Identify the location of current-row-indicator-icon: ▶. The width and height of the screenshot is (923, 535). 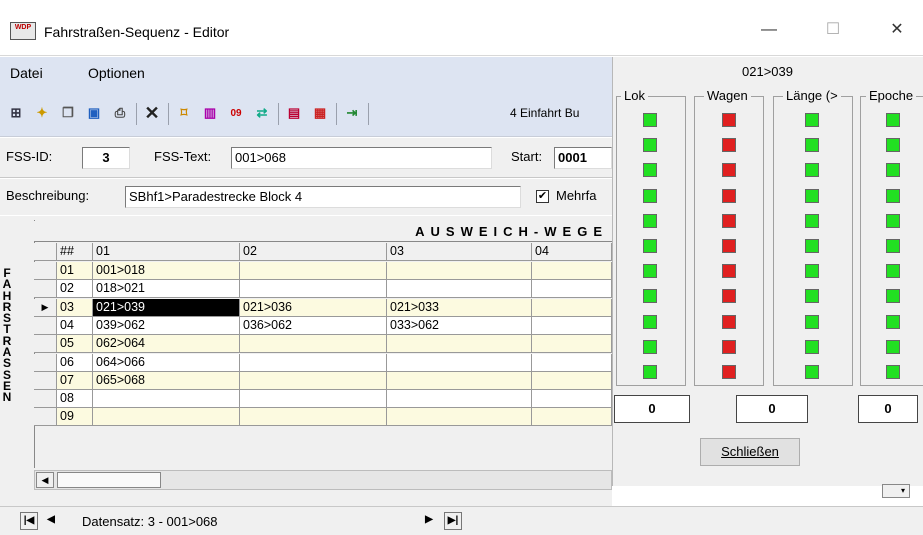
(45, 307).